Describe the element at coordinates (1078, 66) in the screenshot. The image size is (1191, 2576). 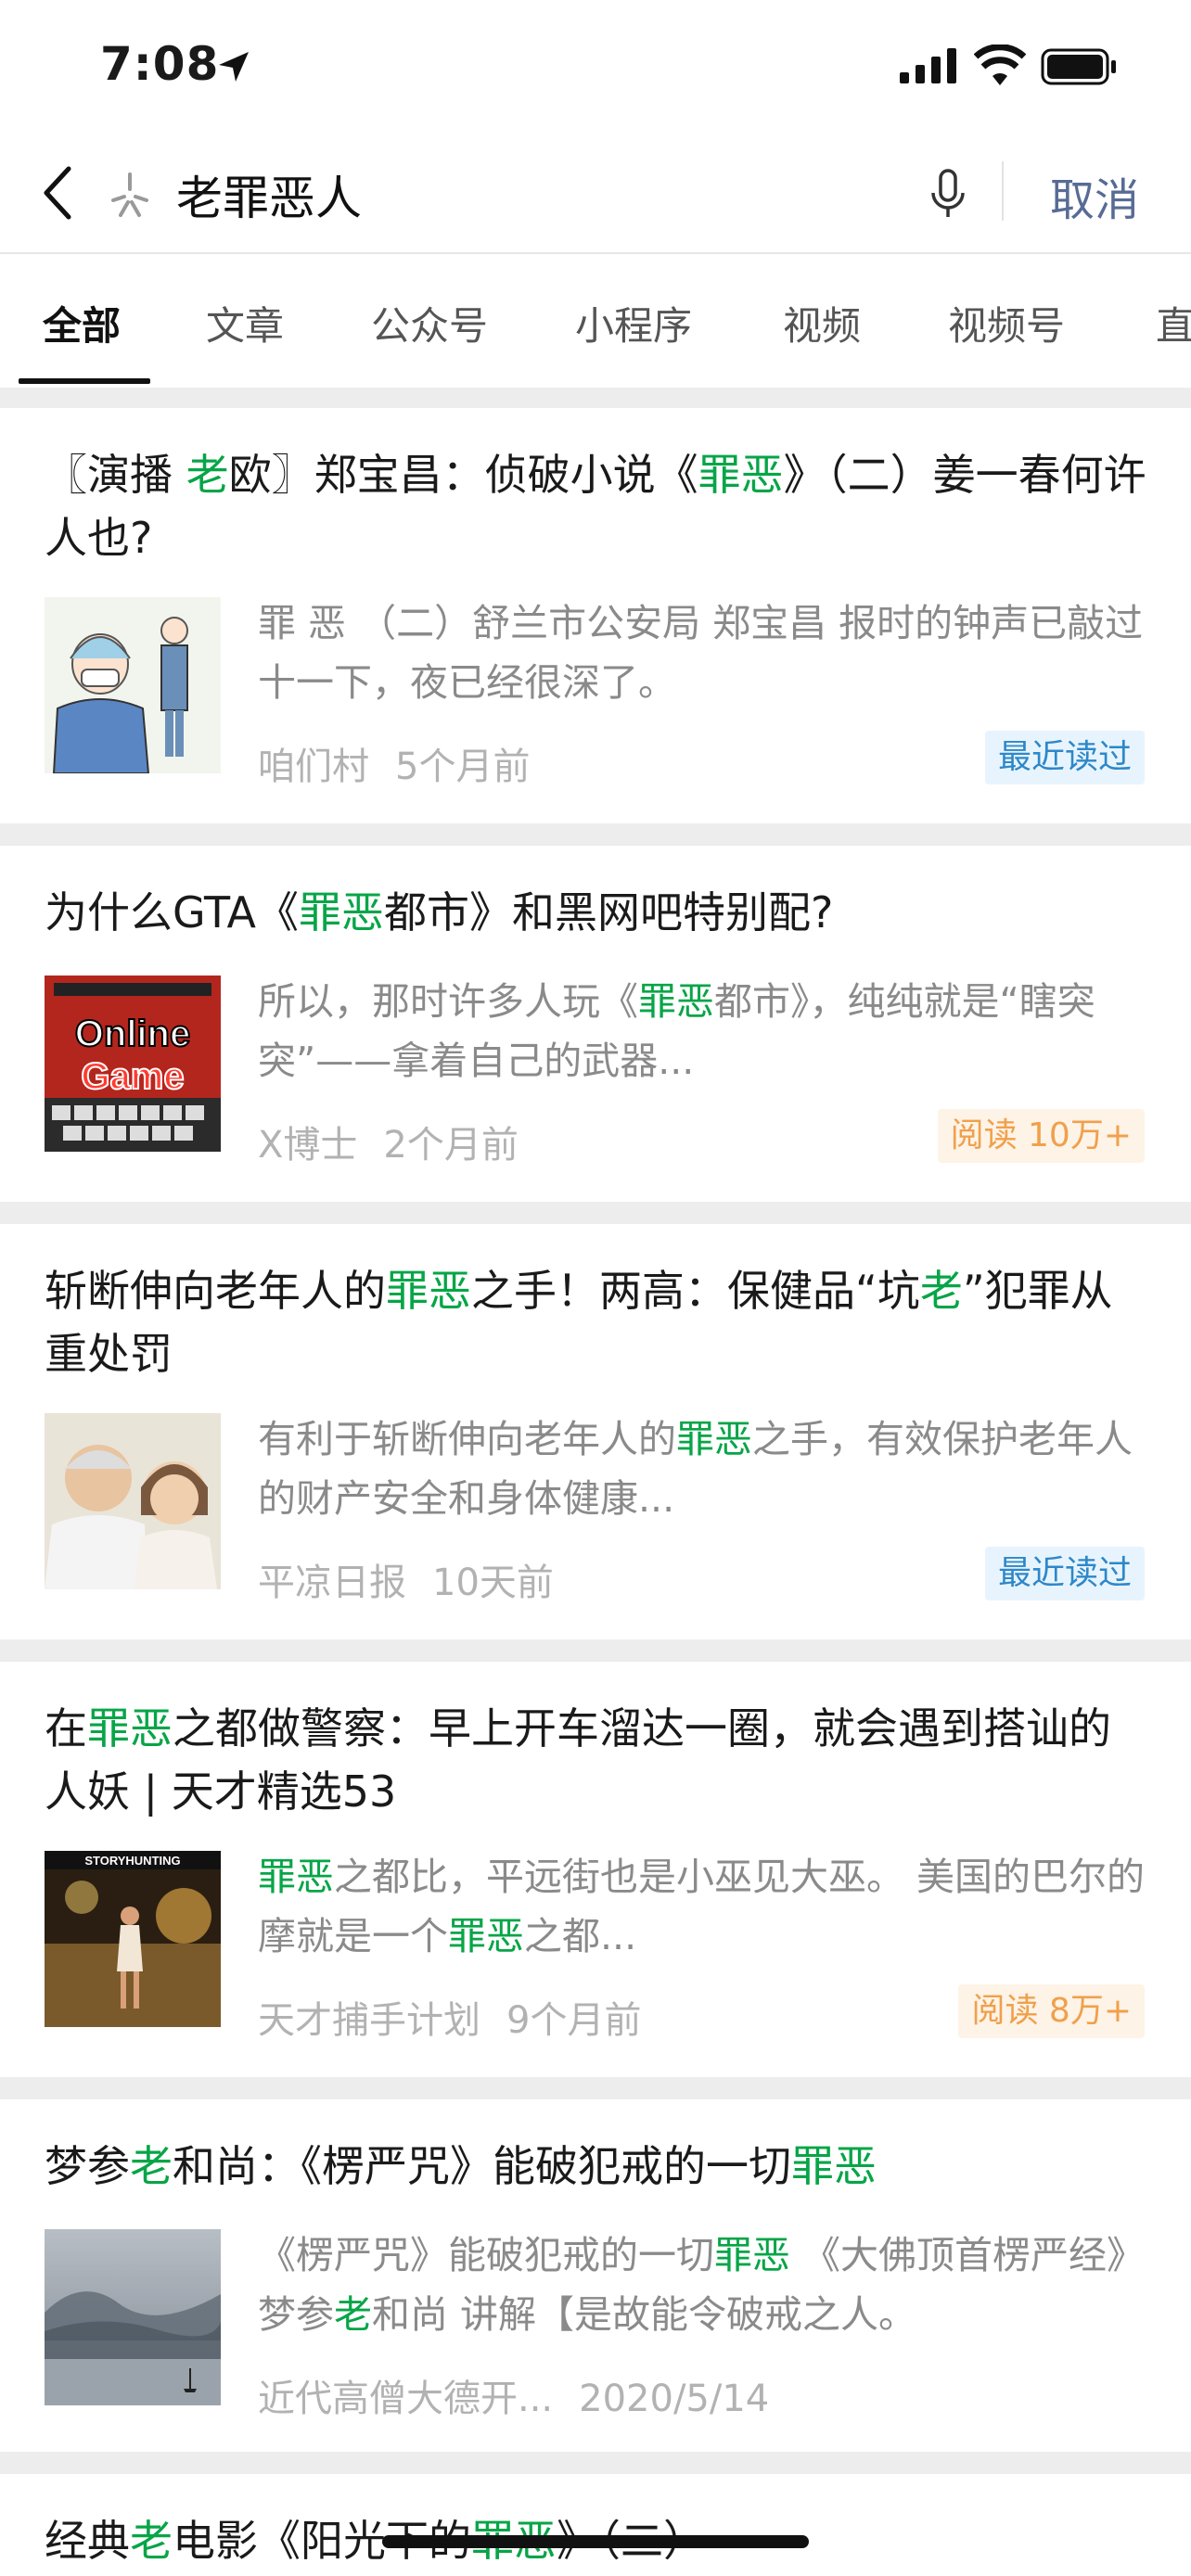
I see `battery-icon` at that location.